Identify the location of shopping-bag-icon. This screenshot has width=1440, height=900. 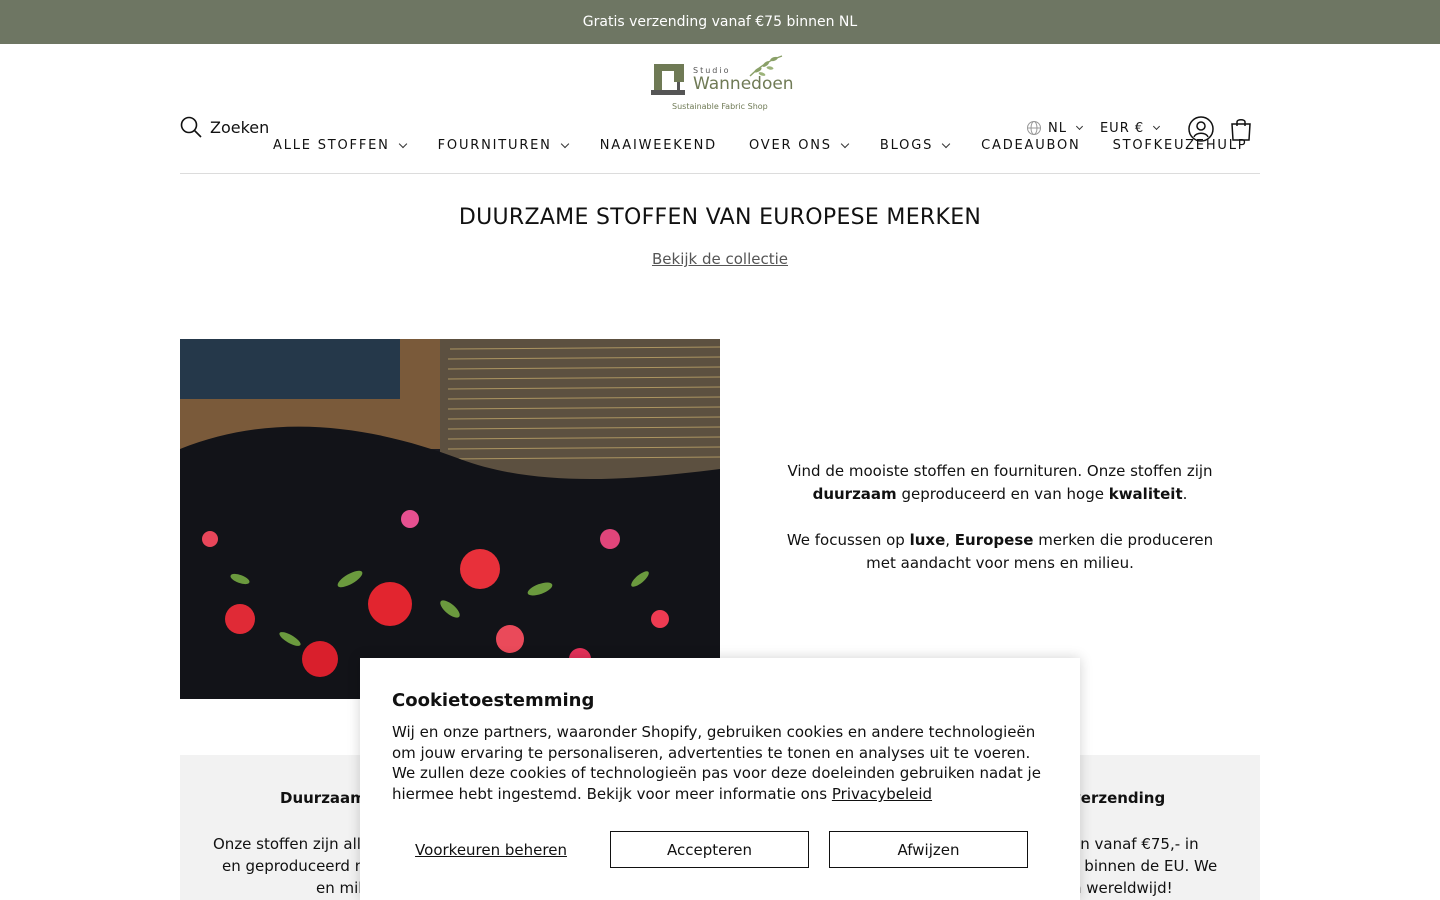
(1241, 130).